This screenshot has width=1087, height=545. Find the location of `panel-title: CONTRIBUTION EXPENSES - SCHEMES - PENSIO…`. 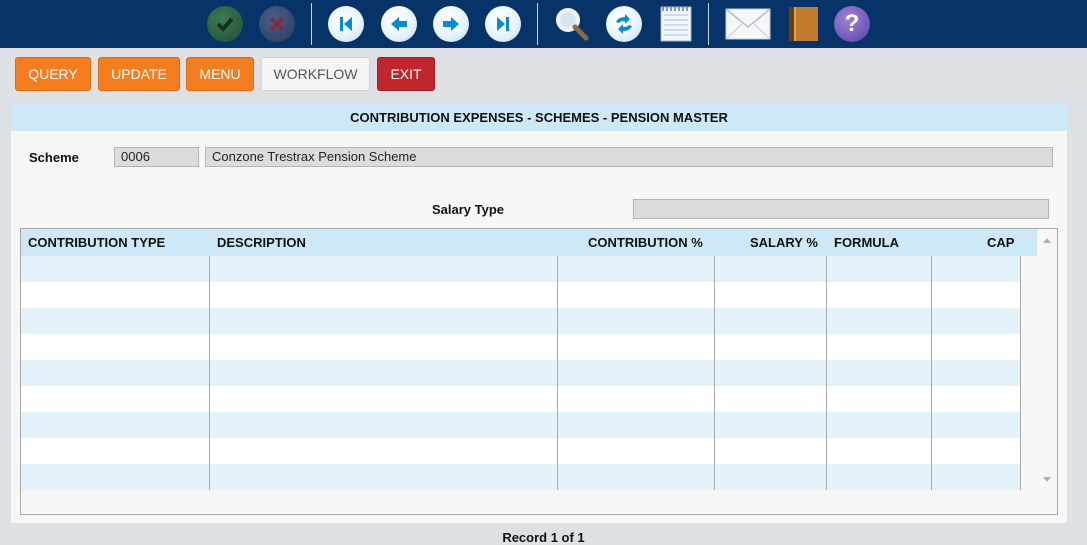

panel-title: CONTRIBUTION EXPENSES - SCHEMES - PENSIO… is located at coordinates (539, 117).